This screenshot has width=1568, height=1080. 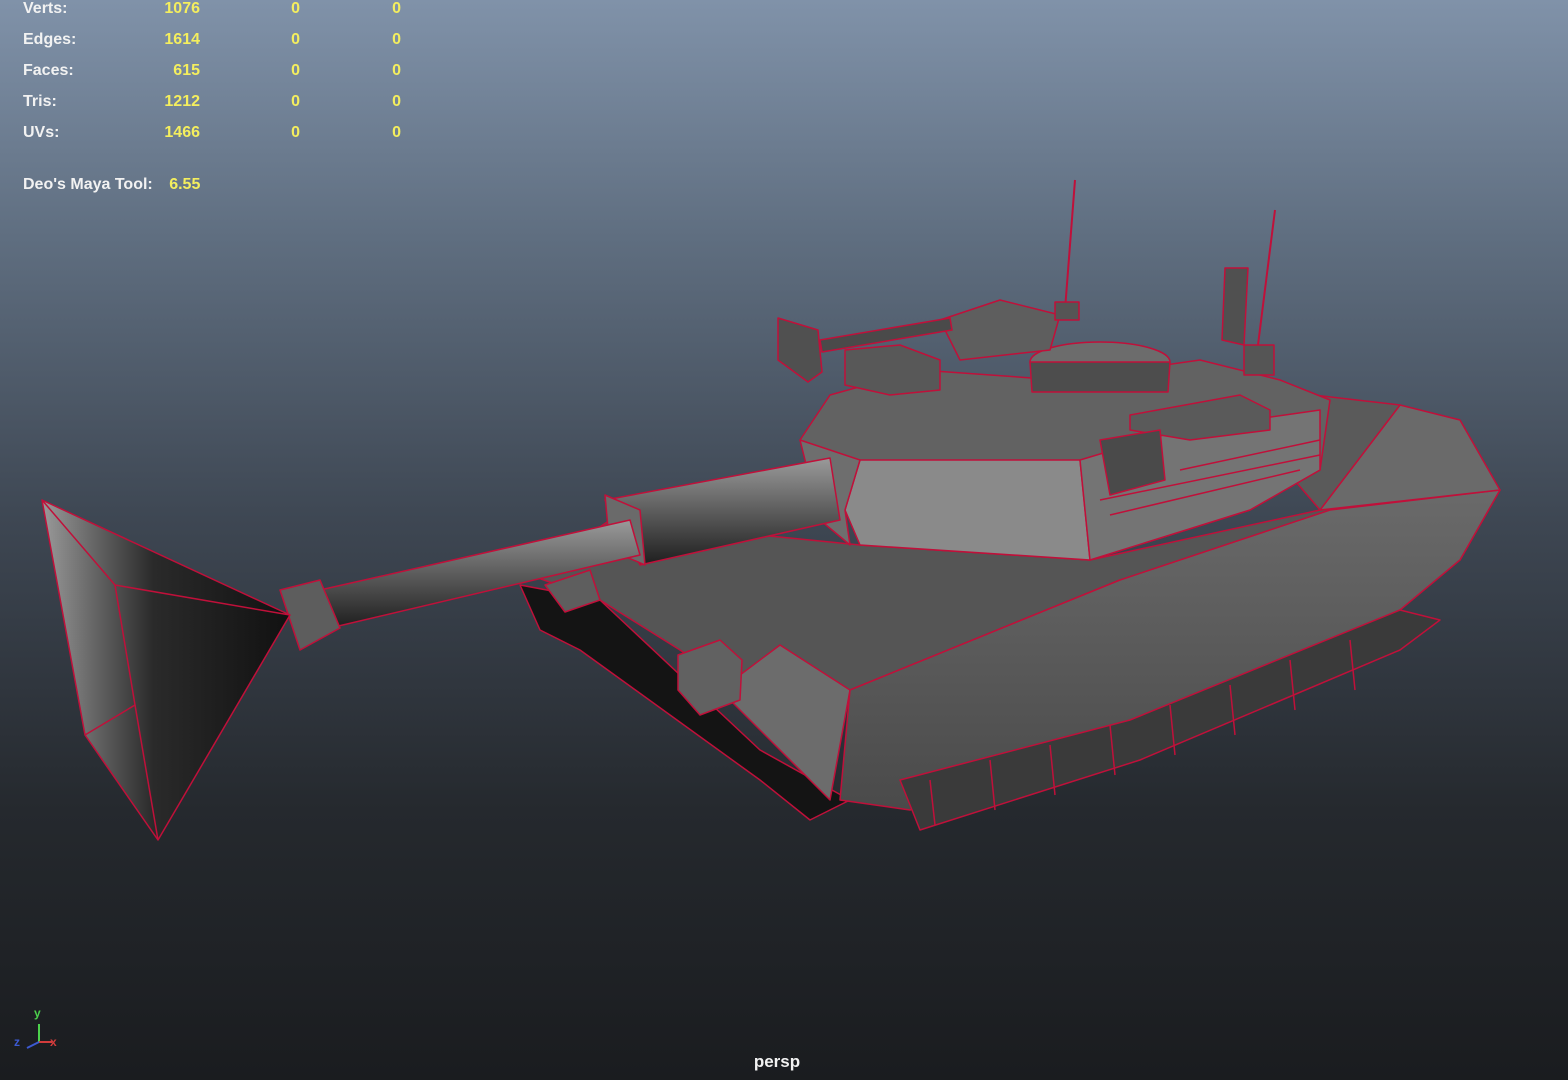 What do you see at coordinates (230, 73) in the screenshot?
I see `hud-row-faces: Faces: 615 0 0` at bounding box center [230, 73].